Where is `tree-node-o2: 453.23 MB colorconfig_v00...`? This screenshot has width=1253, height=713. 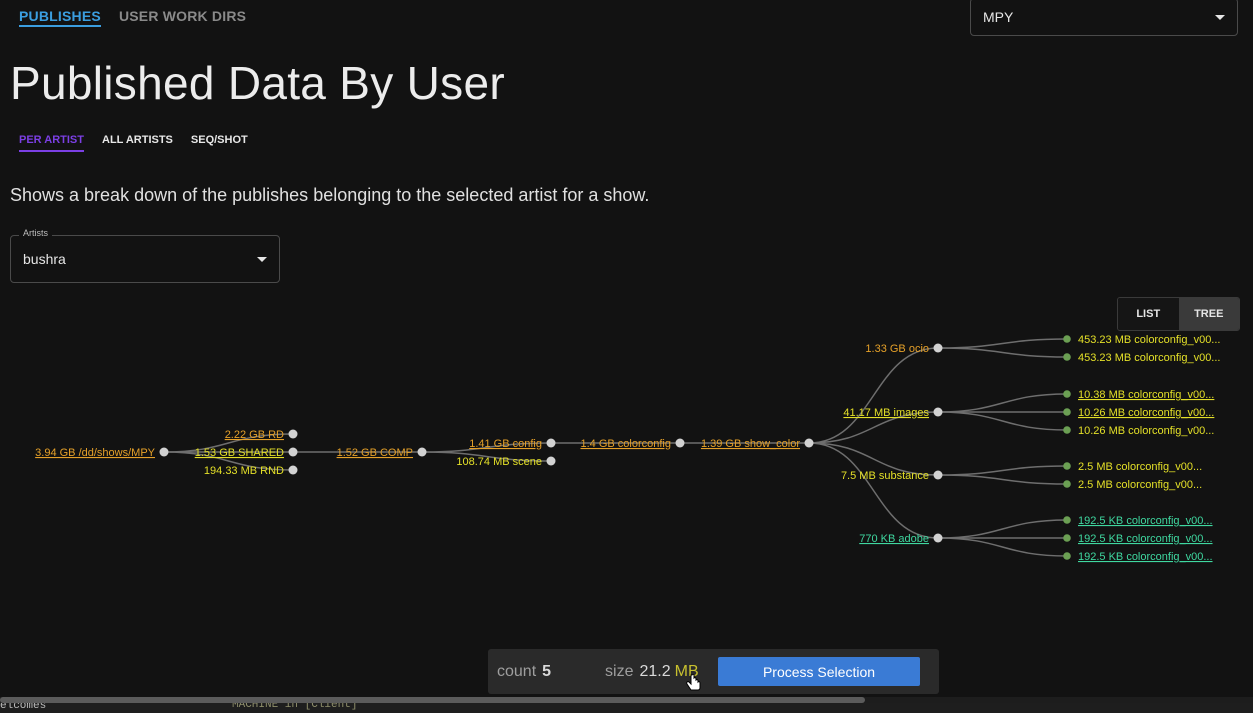 tree-node-o2: 453.23 MB colorconfig_v00... is located at coordinates (1141, 358).